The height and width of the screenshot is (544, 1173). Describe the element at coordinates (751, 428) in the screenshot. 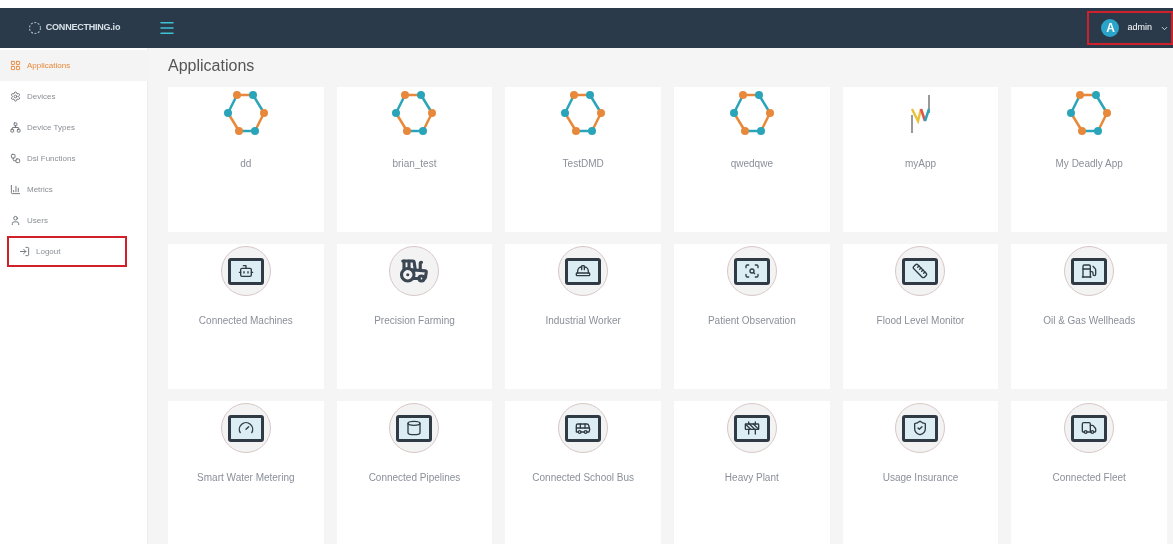

I see `construction-icon` at that location.